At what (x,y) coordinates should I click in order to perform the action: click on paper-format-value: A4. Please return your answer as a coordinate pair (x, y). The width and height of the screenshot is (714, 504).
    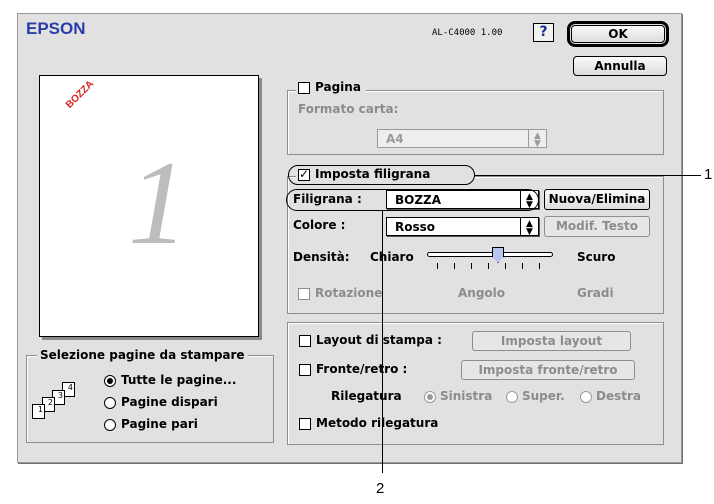
    Looking at the image, I should click on (395, 139).